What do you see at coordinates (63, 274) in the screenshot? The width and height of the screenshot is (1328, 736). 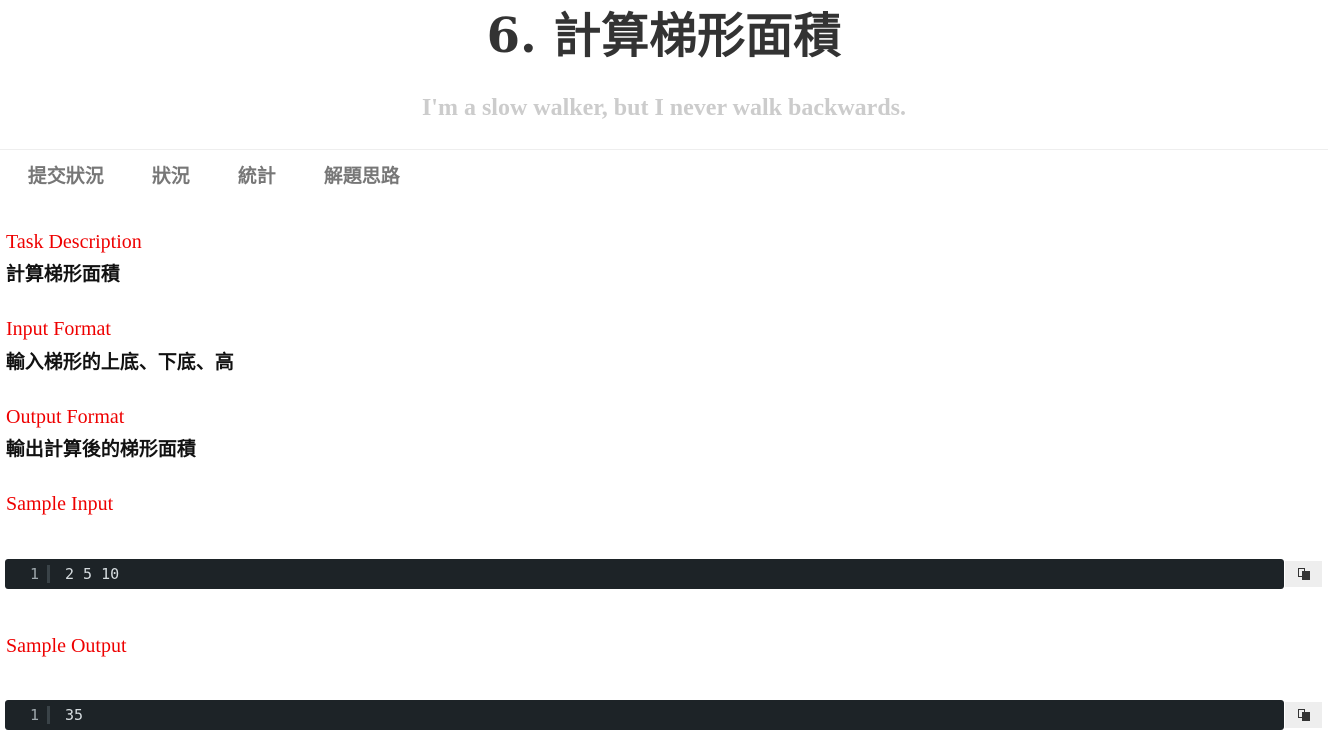 I see `task-description-text: 計算梯形面積` at bounding box center [63, 274].